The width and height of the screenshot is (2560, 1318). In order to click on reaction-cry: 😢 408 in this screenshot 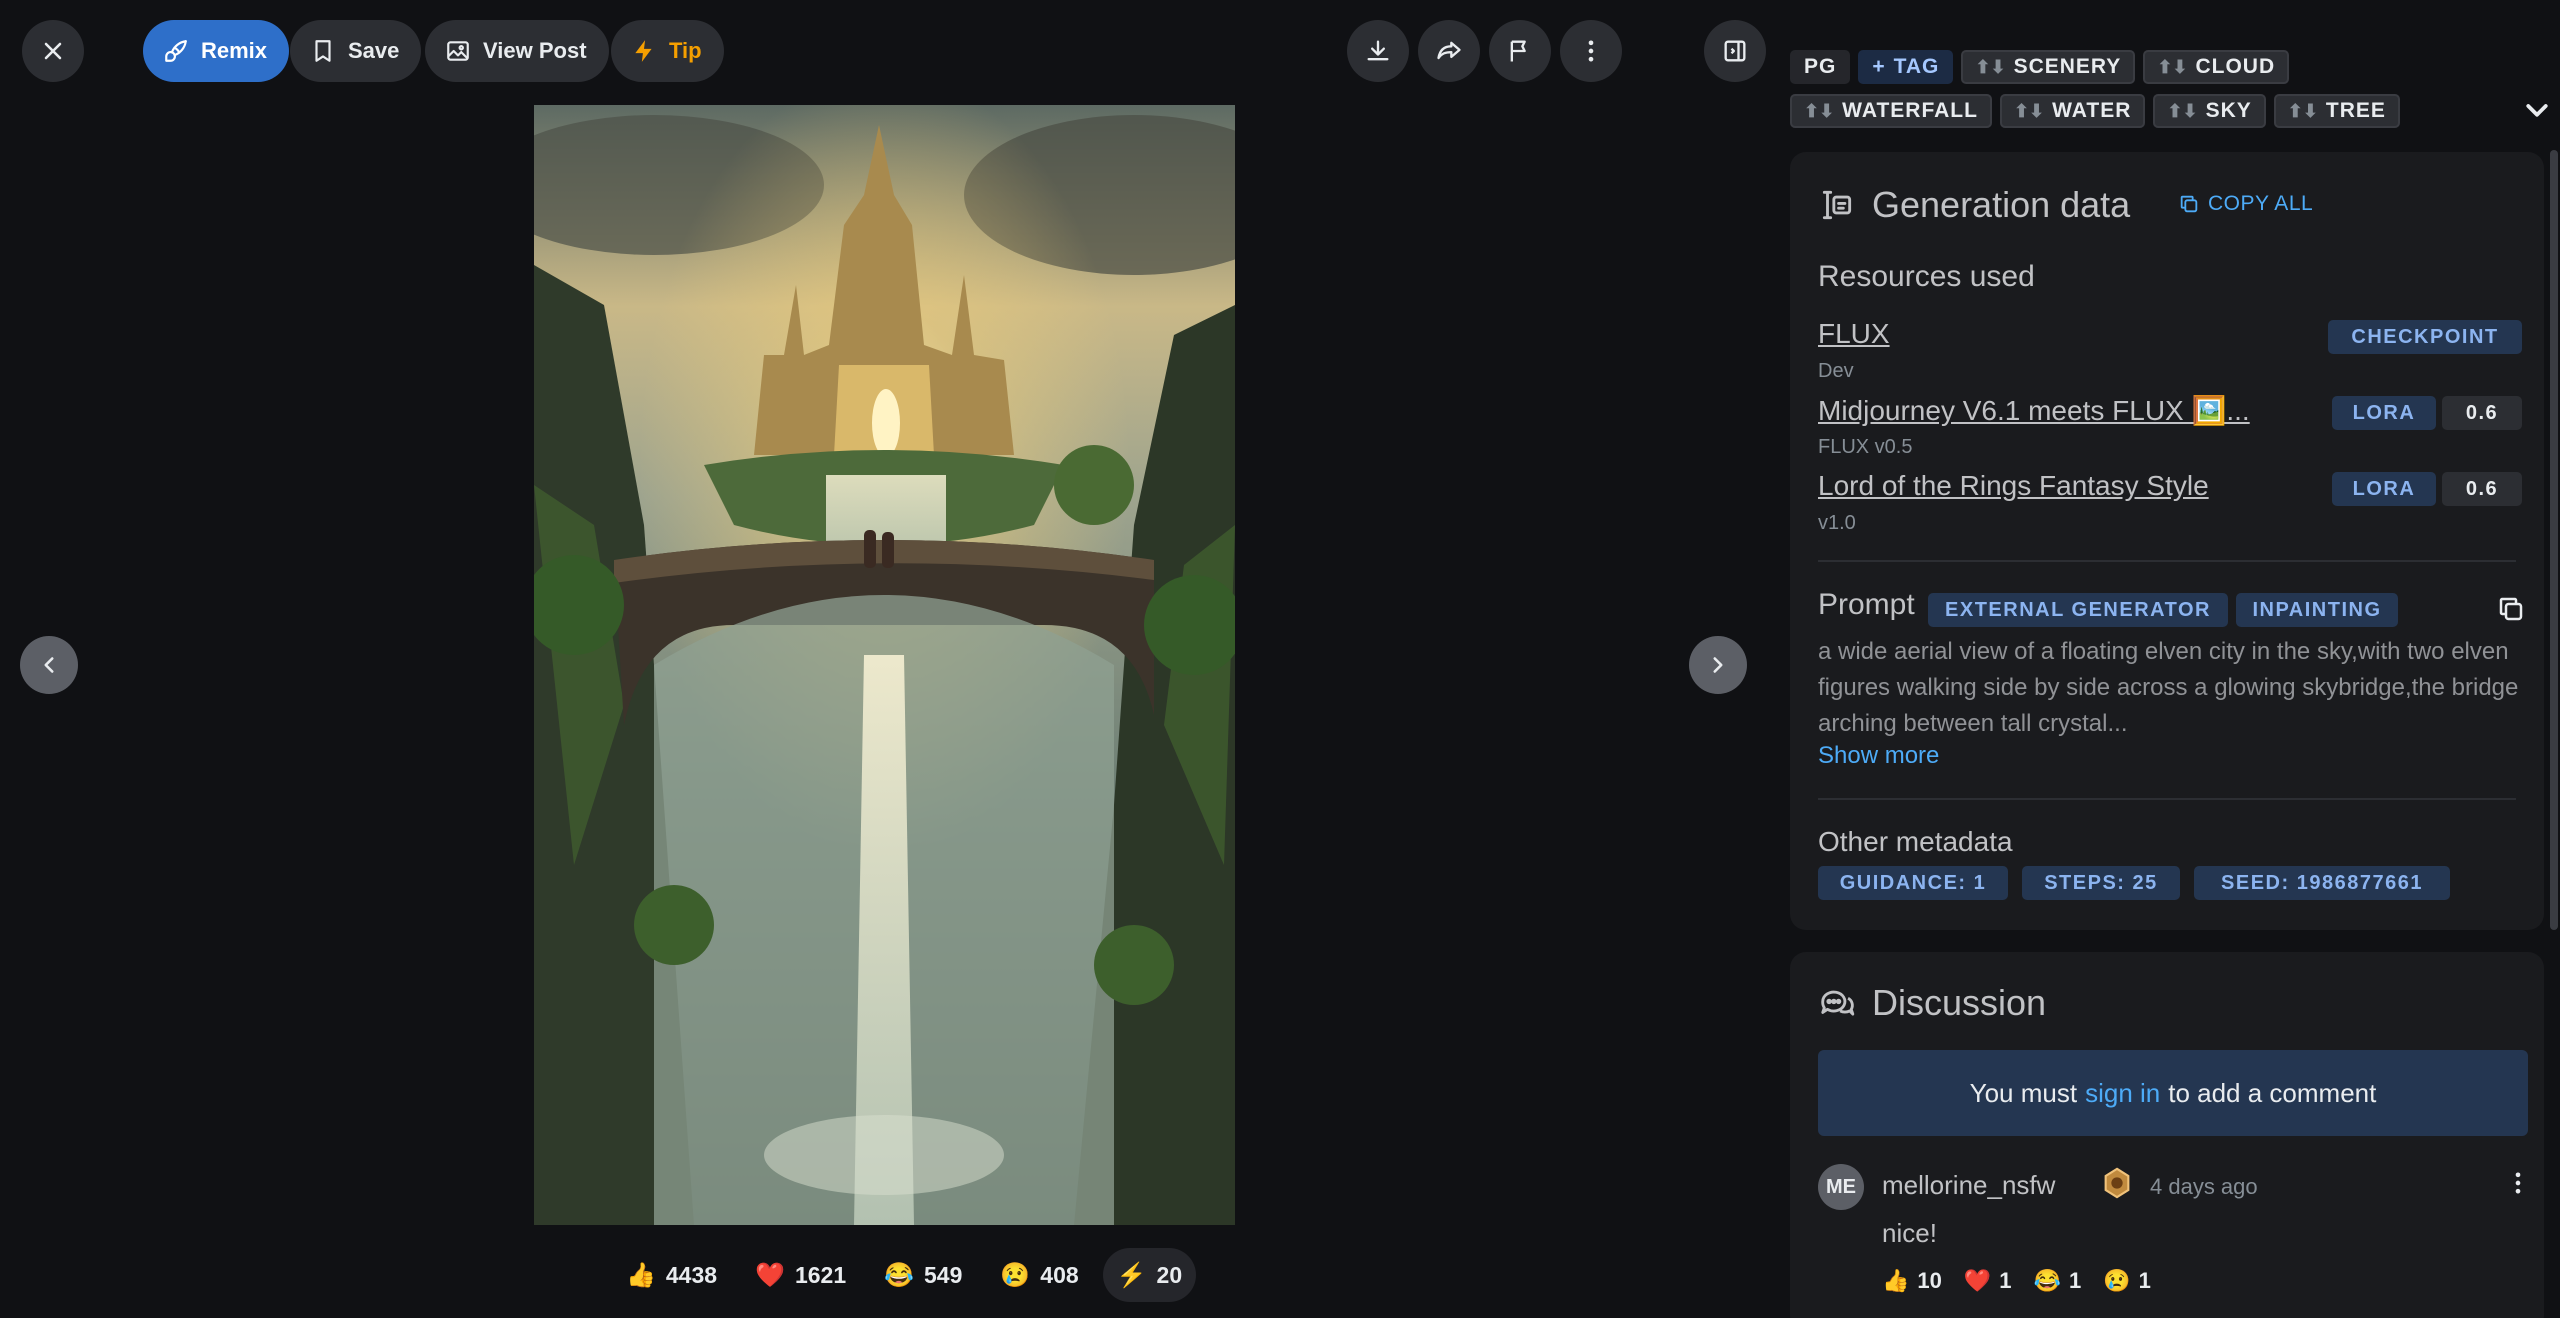, I will do `click(1039, 1275)`.